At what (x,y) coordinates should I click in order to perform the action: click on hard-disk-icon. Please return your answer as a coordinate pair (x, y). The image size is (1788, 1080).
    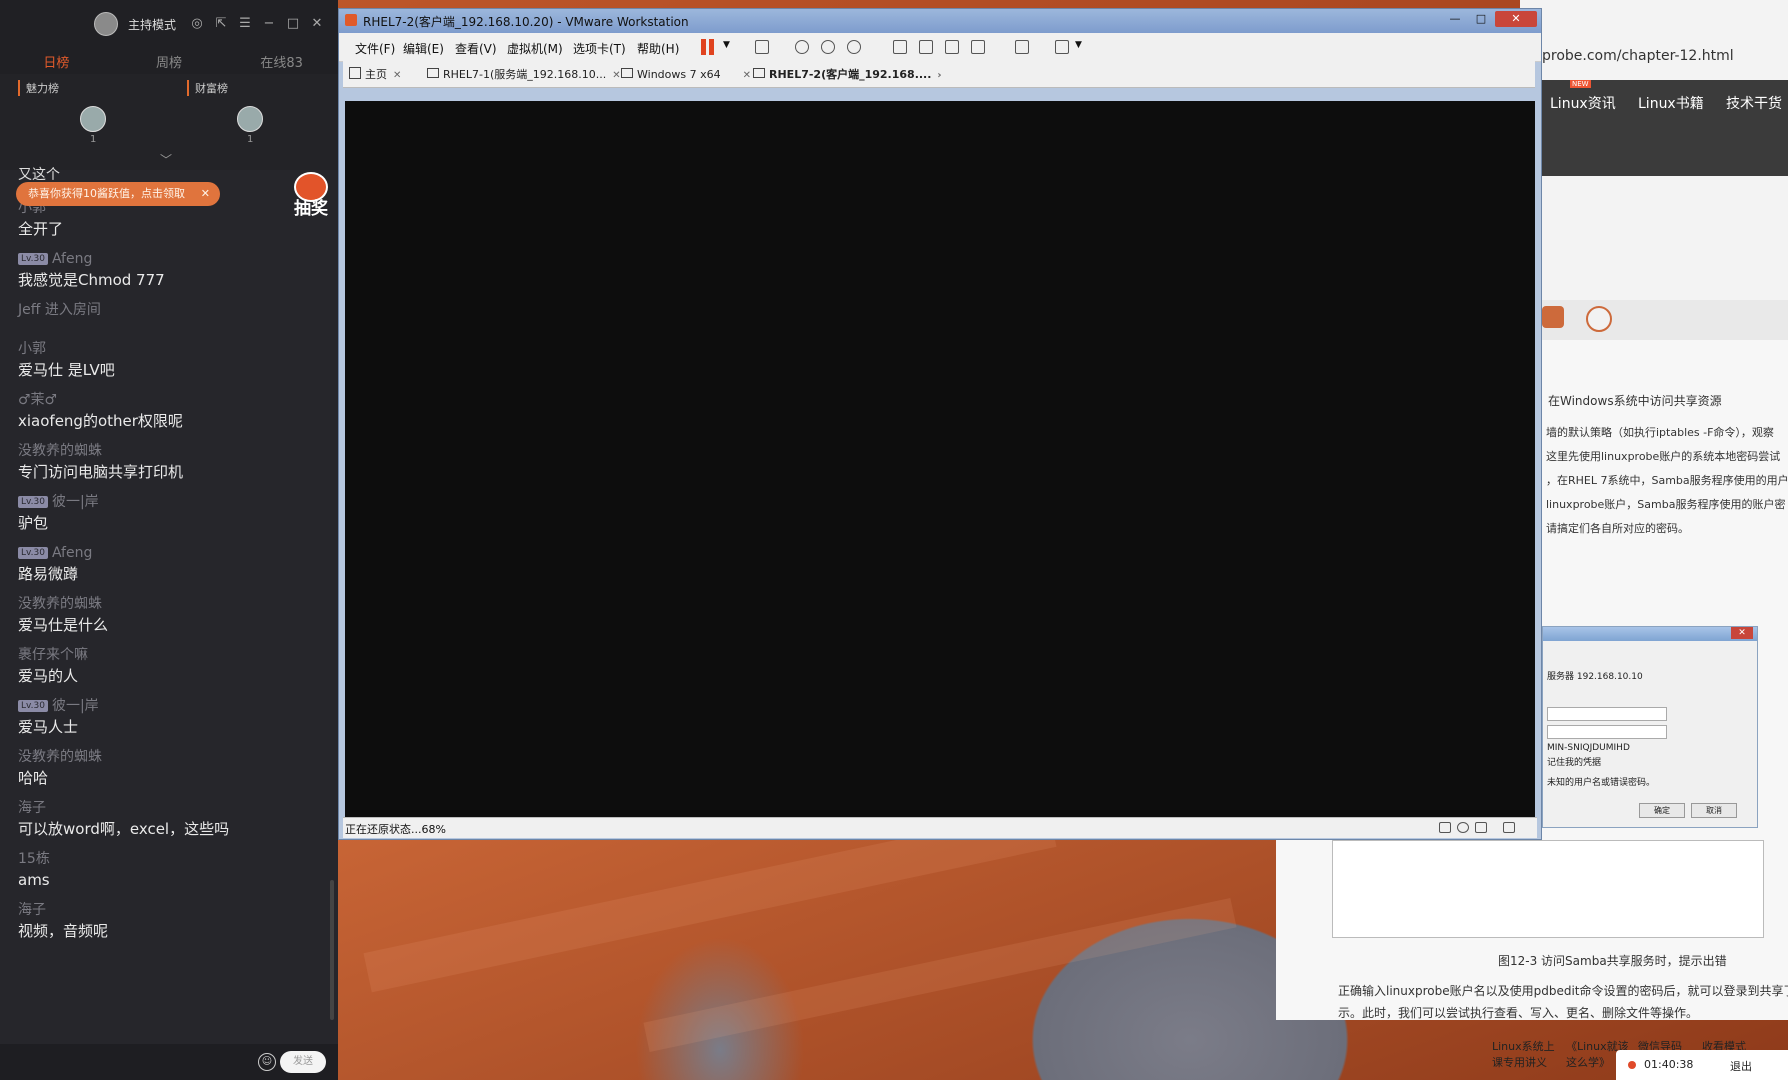
    Looking at the image, I should click on (1445, 827).